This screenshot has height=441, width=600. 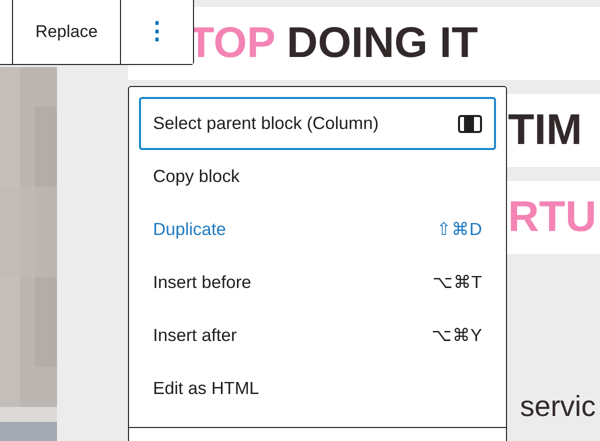 What do you see at coordinates (552, 217) in the screenshot?
I see `heading-text: RTU` at bounding box center [552, 217].